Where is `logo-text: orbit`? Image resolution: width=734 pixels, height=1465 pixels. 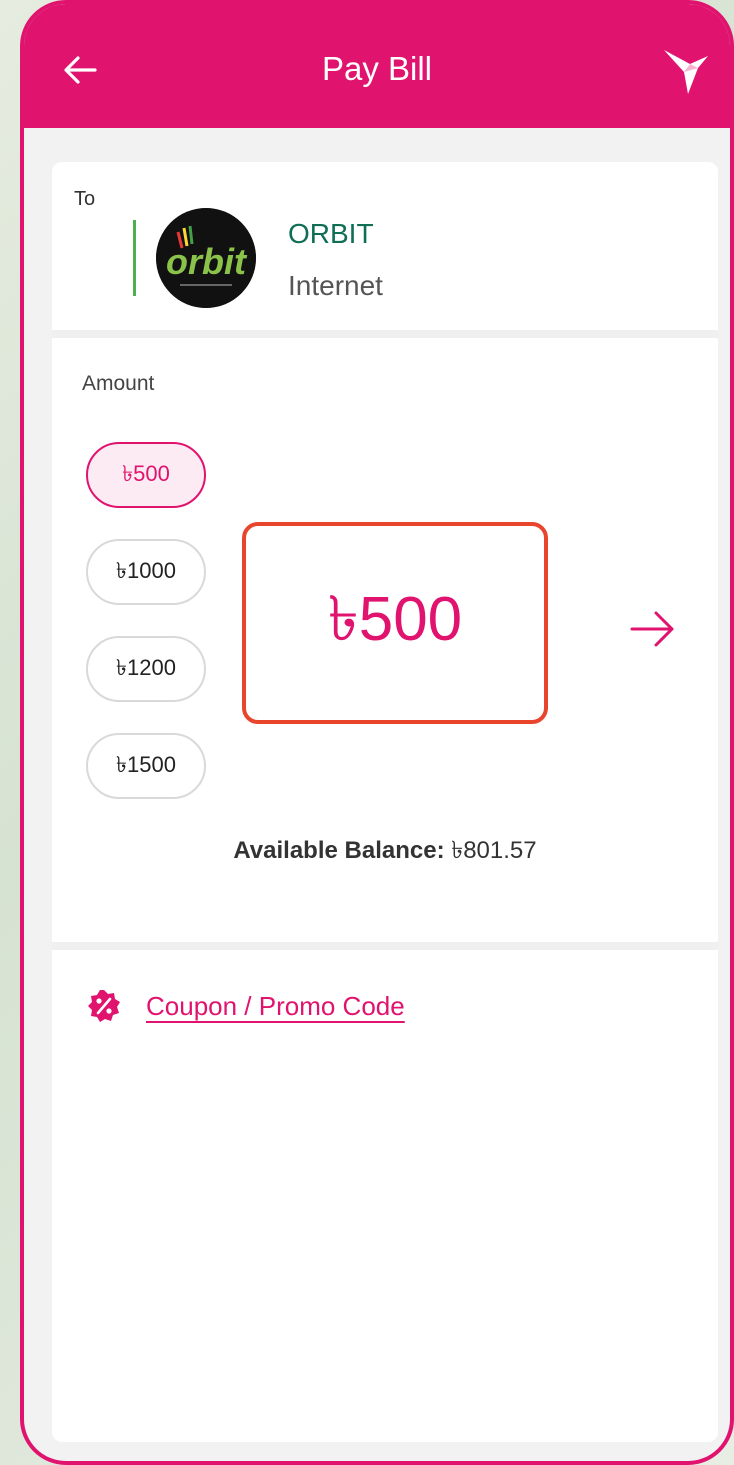
logo-text: orbit is located at coordinates (207, 261).